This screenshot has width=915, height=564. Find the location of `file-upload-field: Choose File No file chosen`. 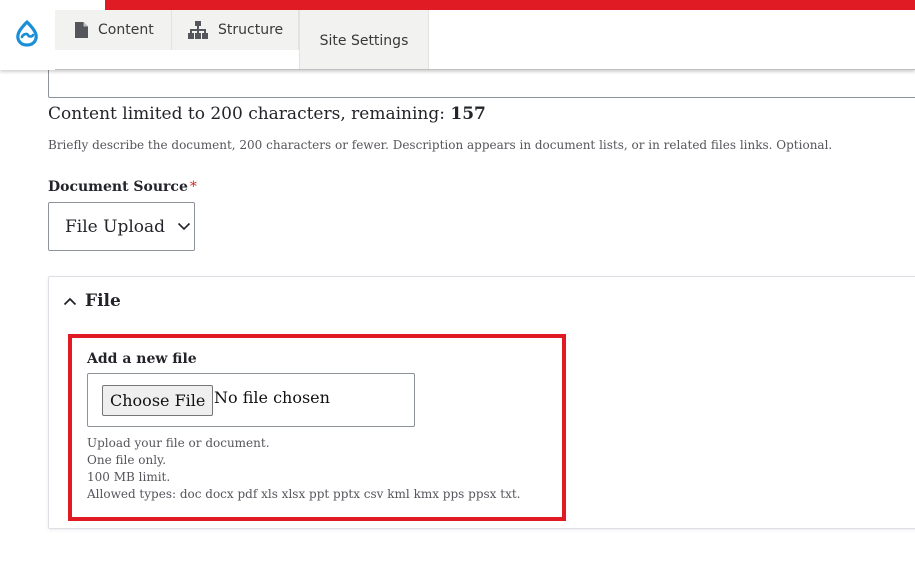

file-upload-field: Choose File No file chosen is located at coordinates (251, 400).